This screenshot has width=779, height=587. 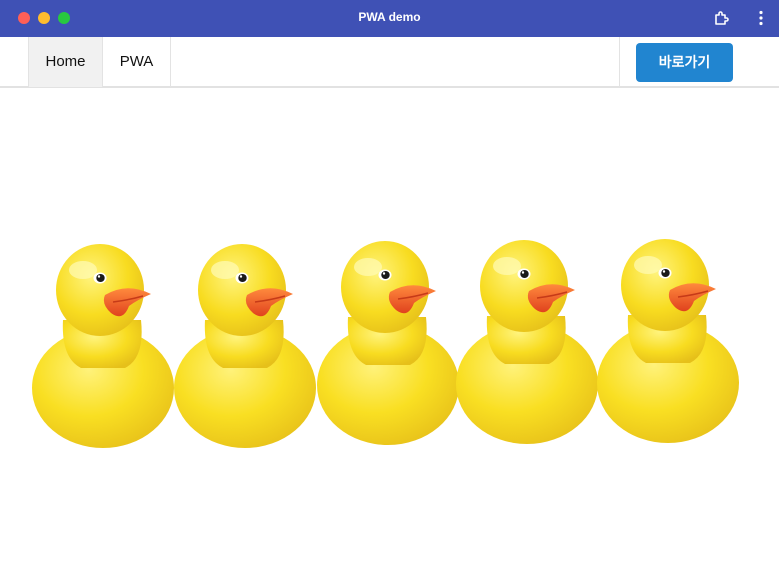 I want to click on nav-divider, so click(x=619, y=62).